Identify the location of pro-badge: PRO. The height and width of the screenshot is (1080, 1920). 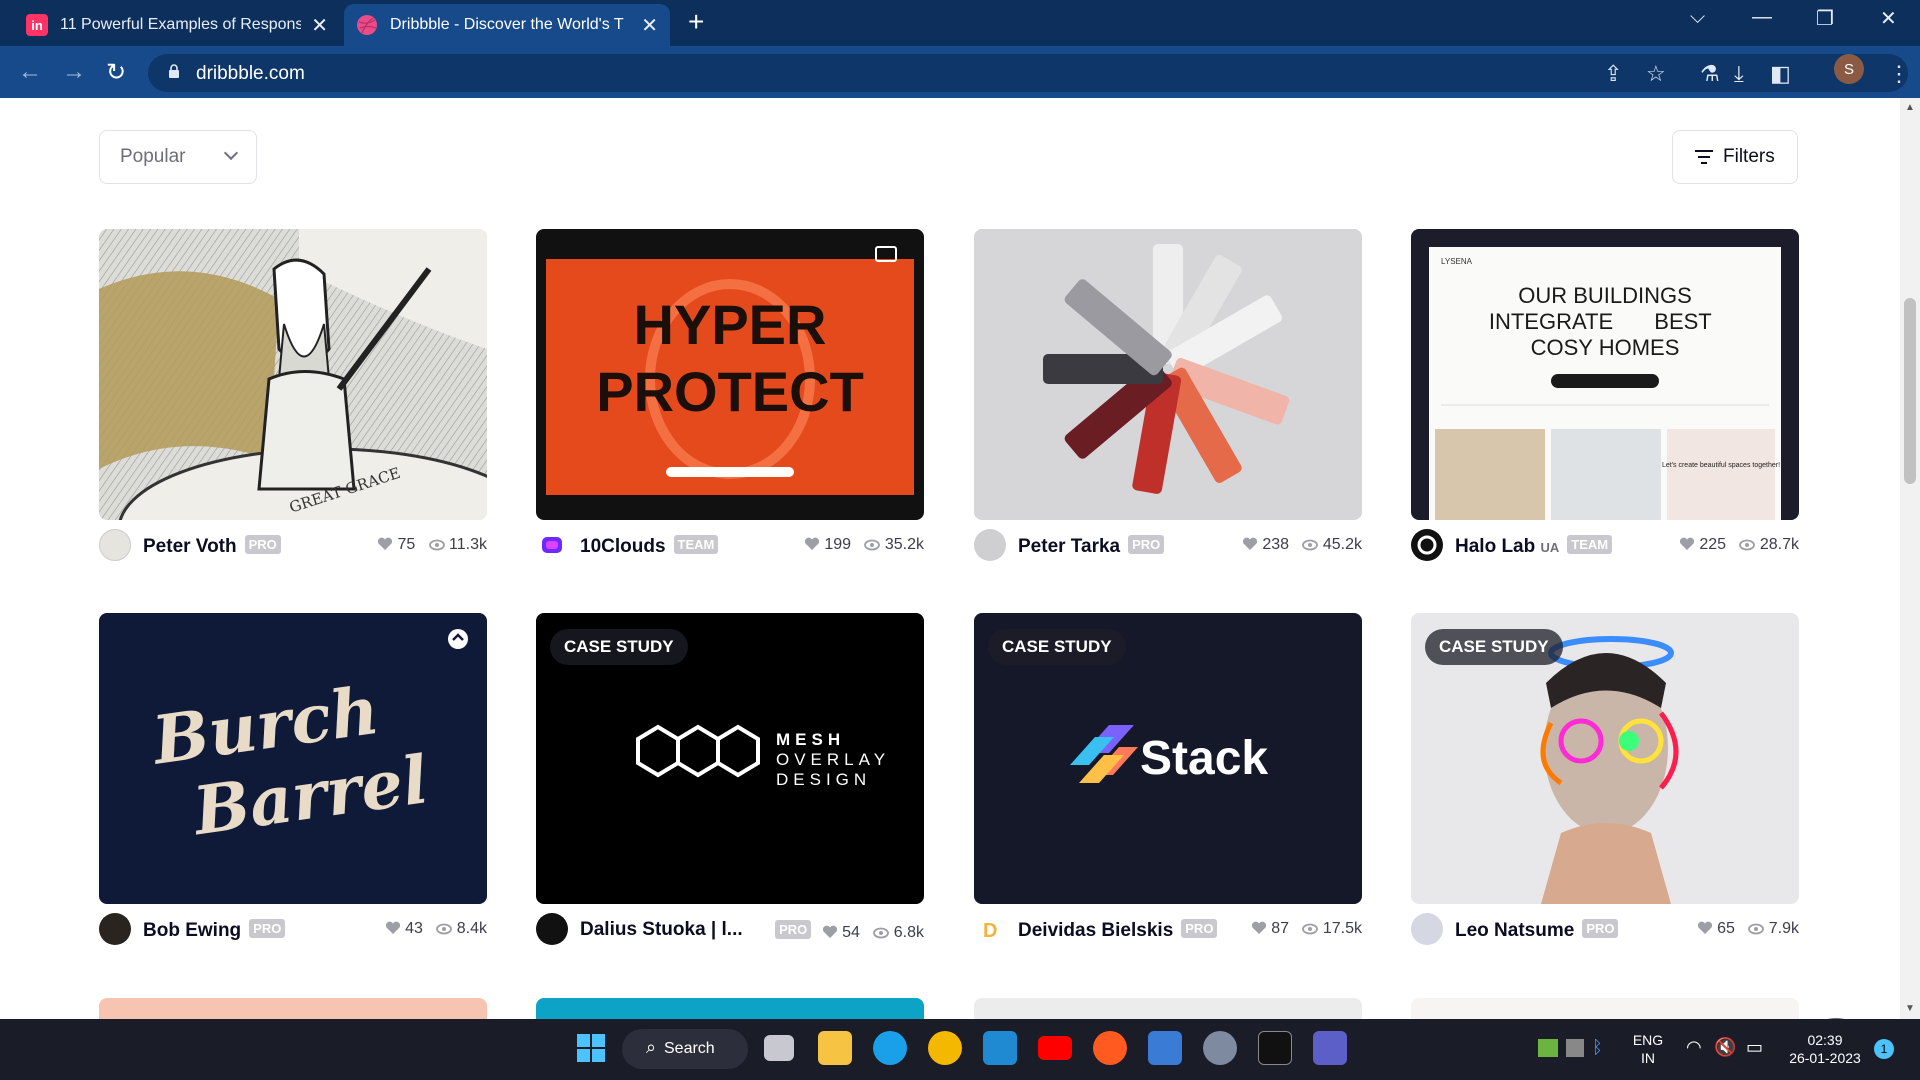
(262, 544).